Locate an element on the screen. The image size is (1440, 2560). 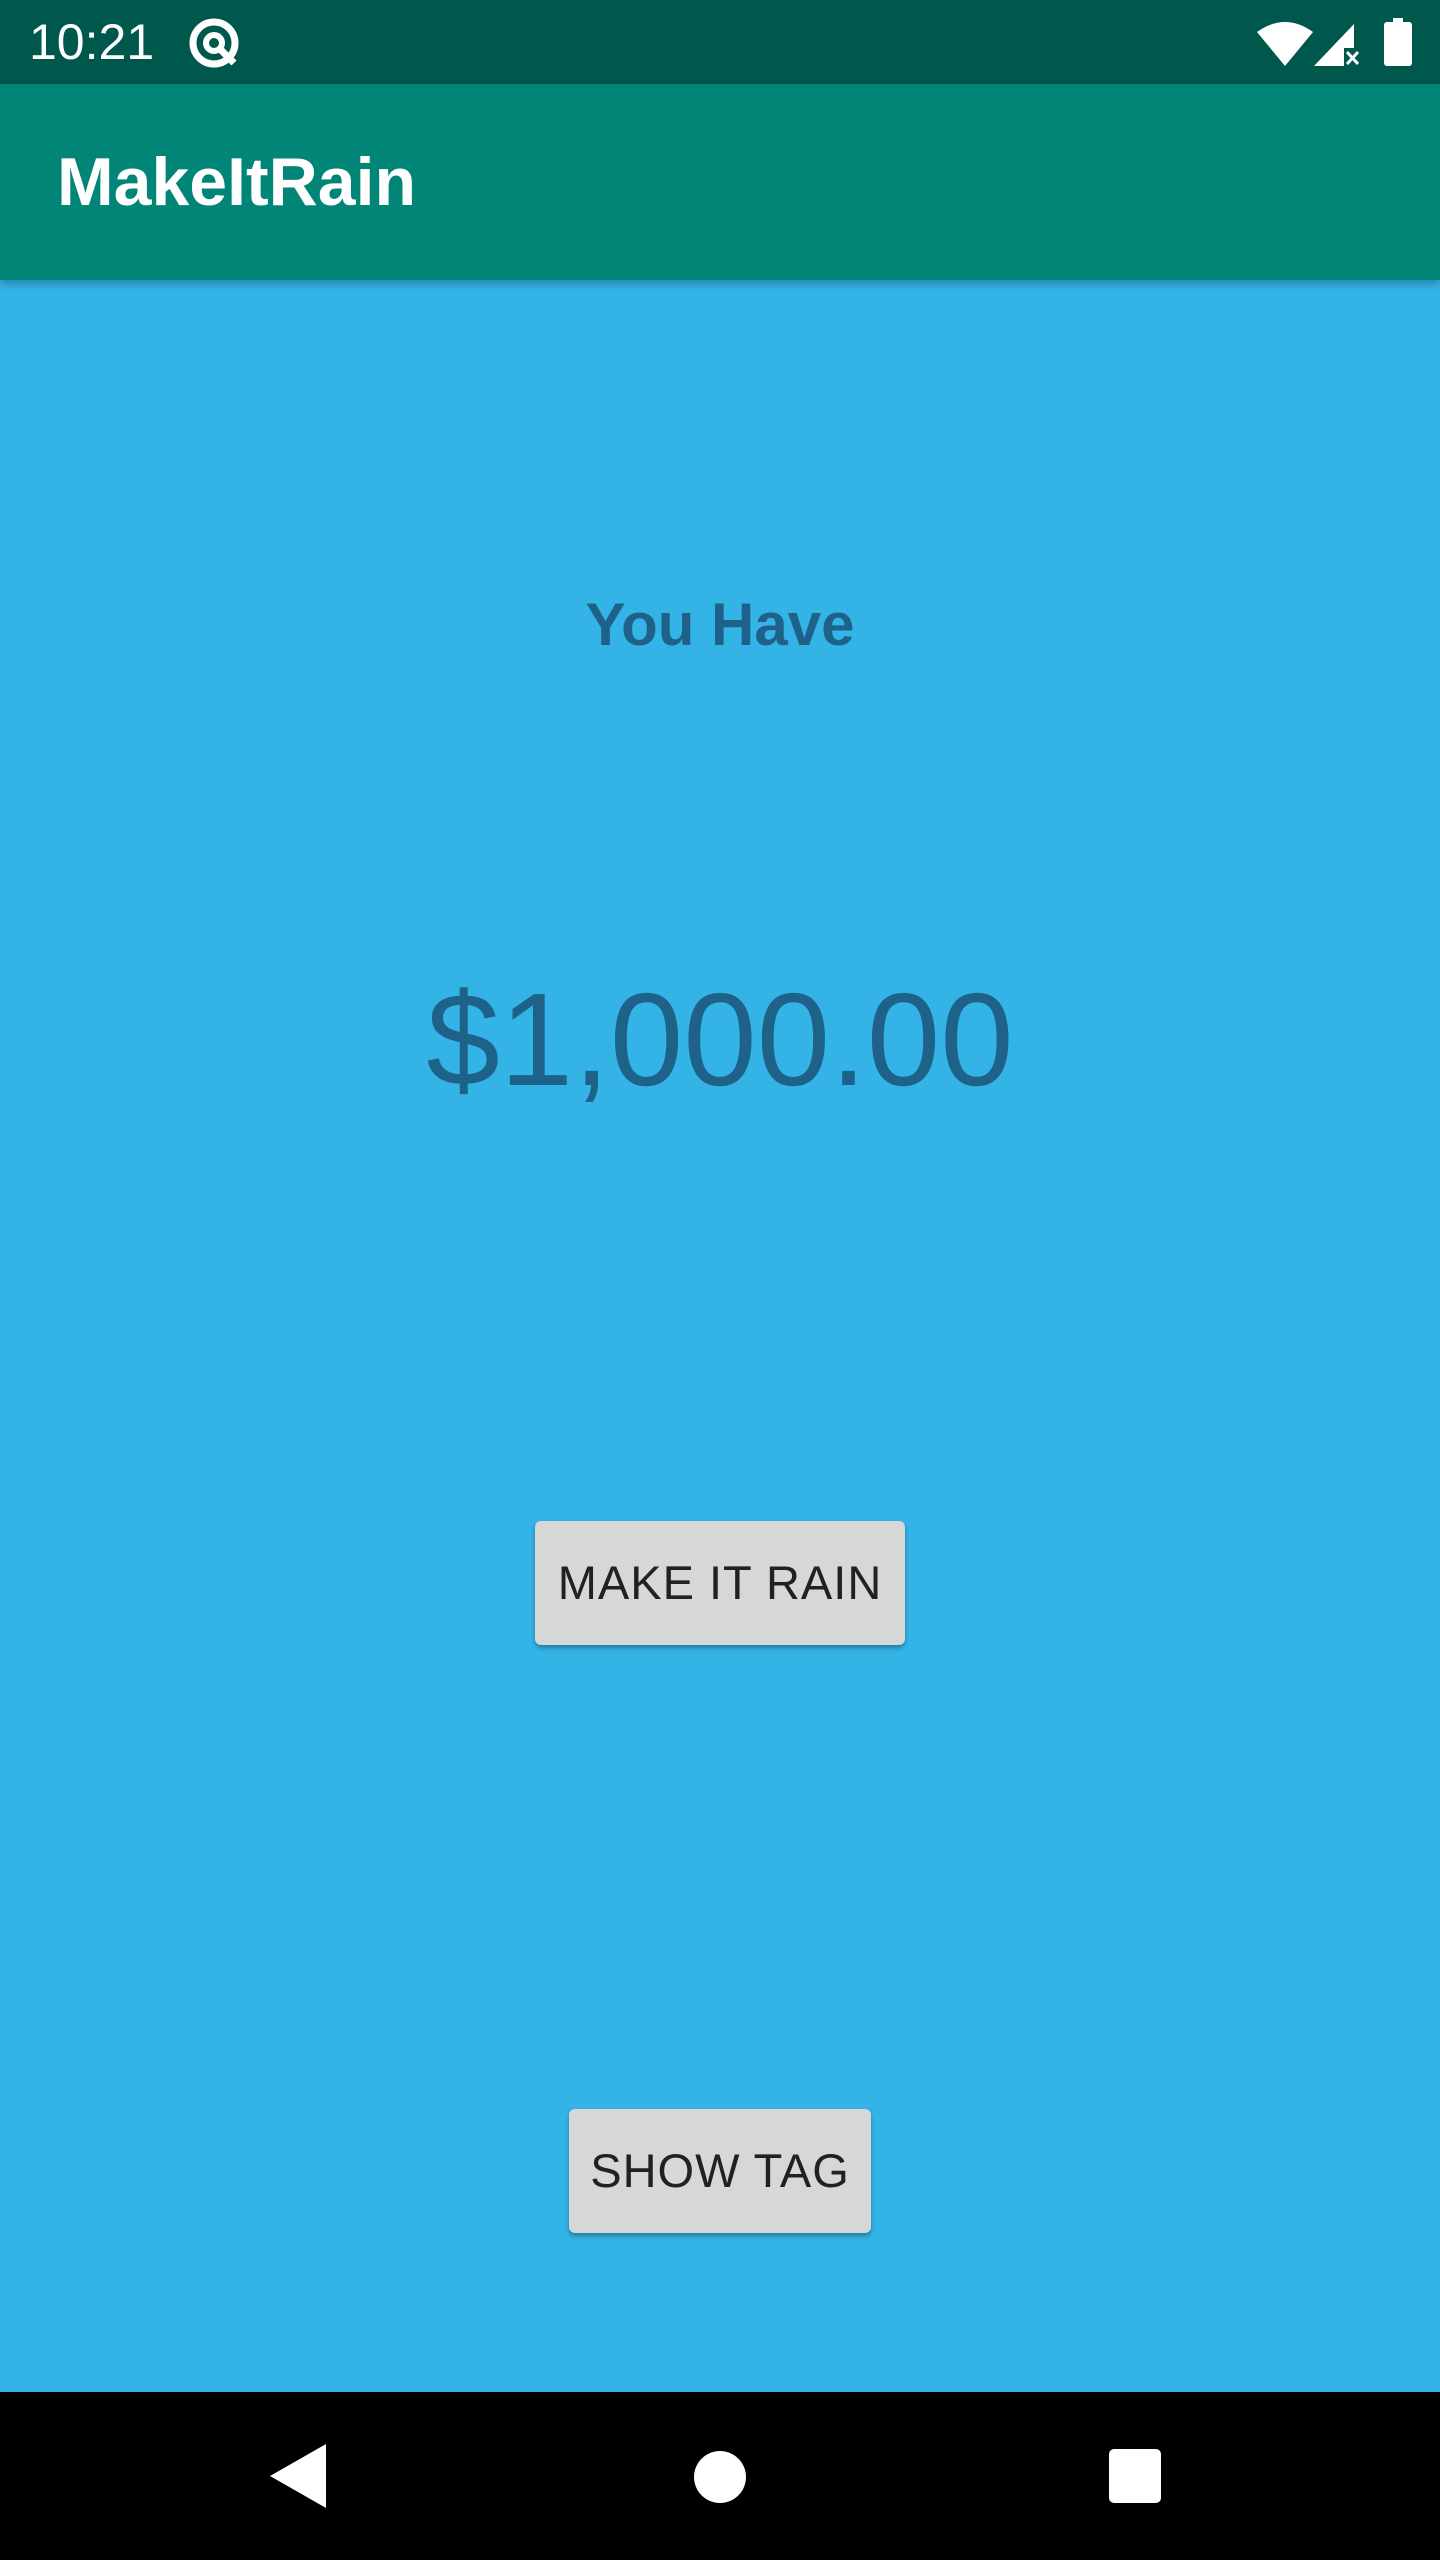
status-time: 10:21 is located at coordinates (92, 42).